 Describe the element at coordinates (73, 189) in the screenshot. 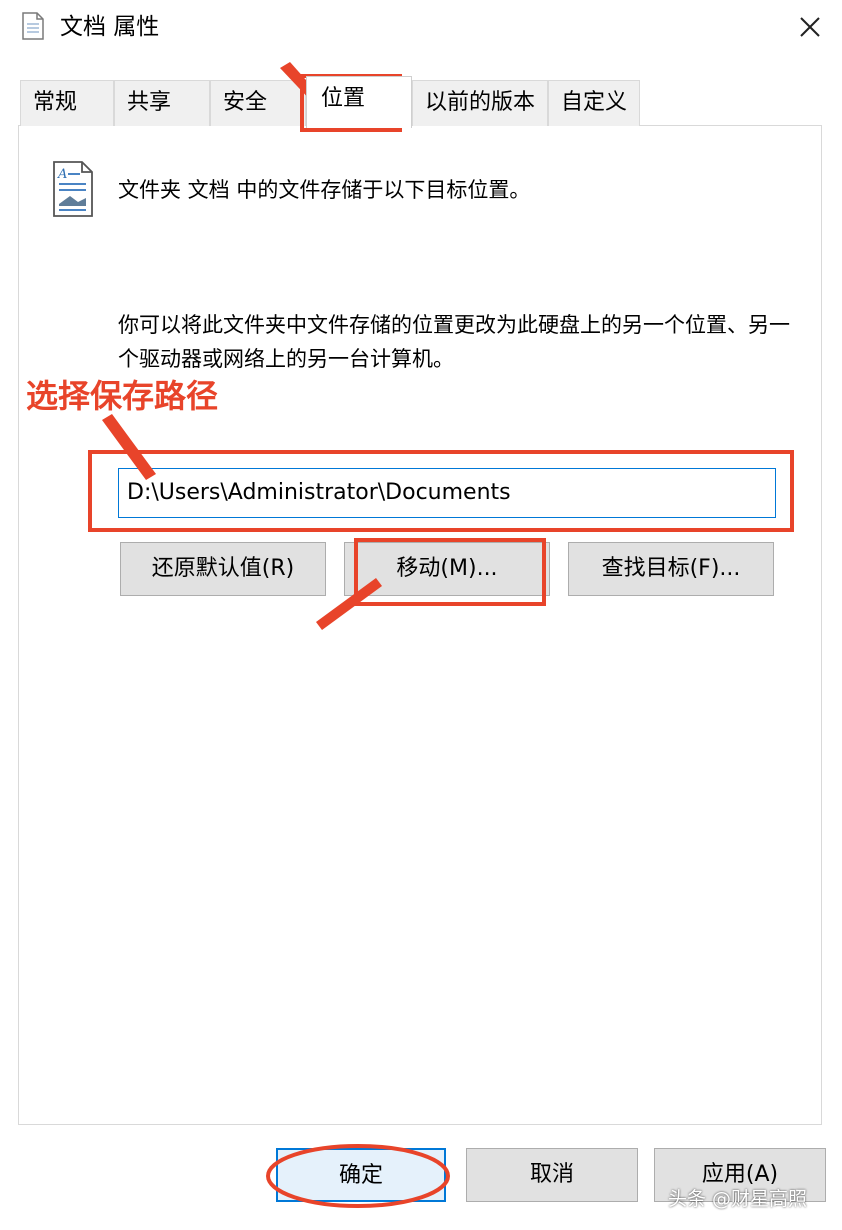

I see `document-folder-icon: A` at that location.